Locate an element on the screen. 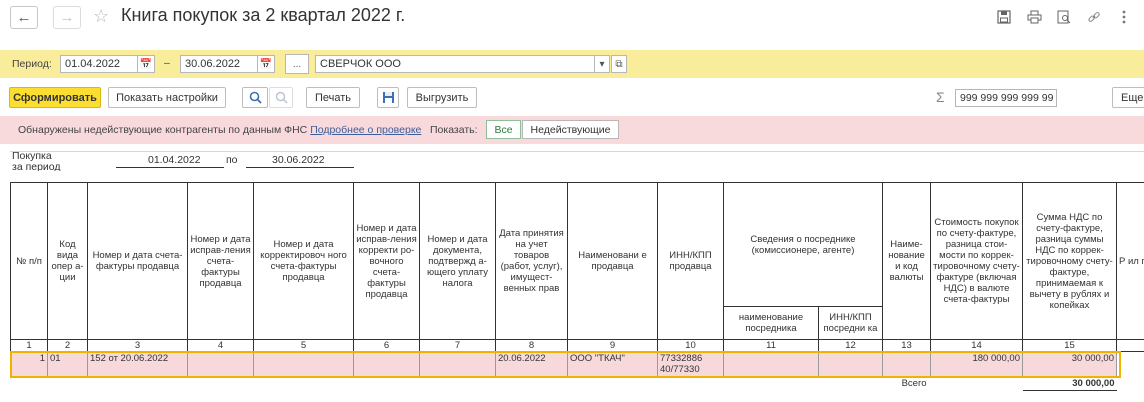  total-rest is located at coordinates (1130, 384).